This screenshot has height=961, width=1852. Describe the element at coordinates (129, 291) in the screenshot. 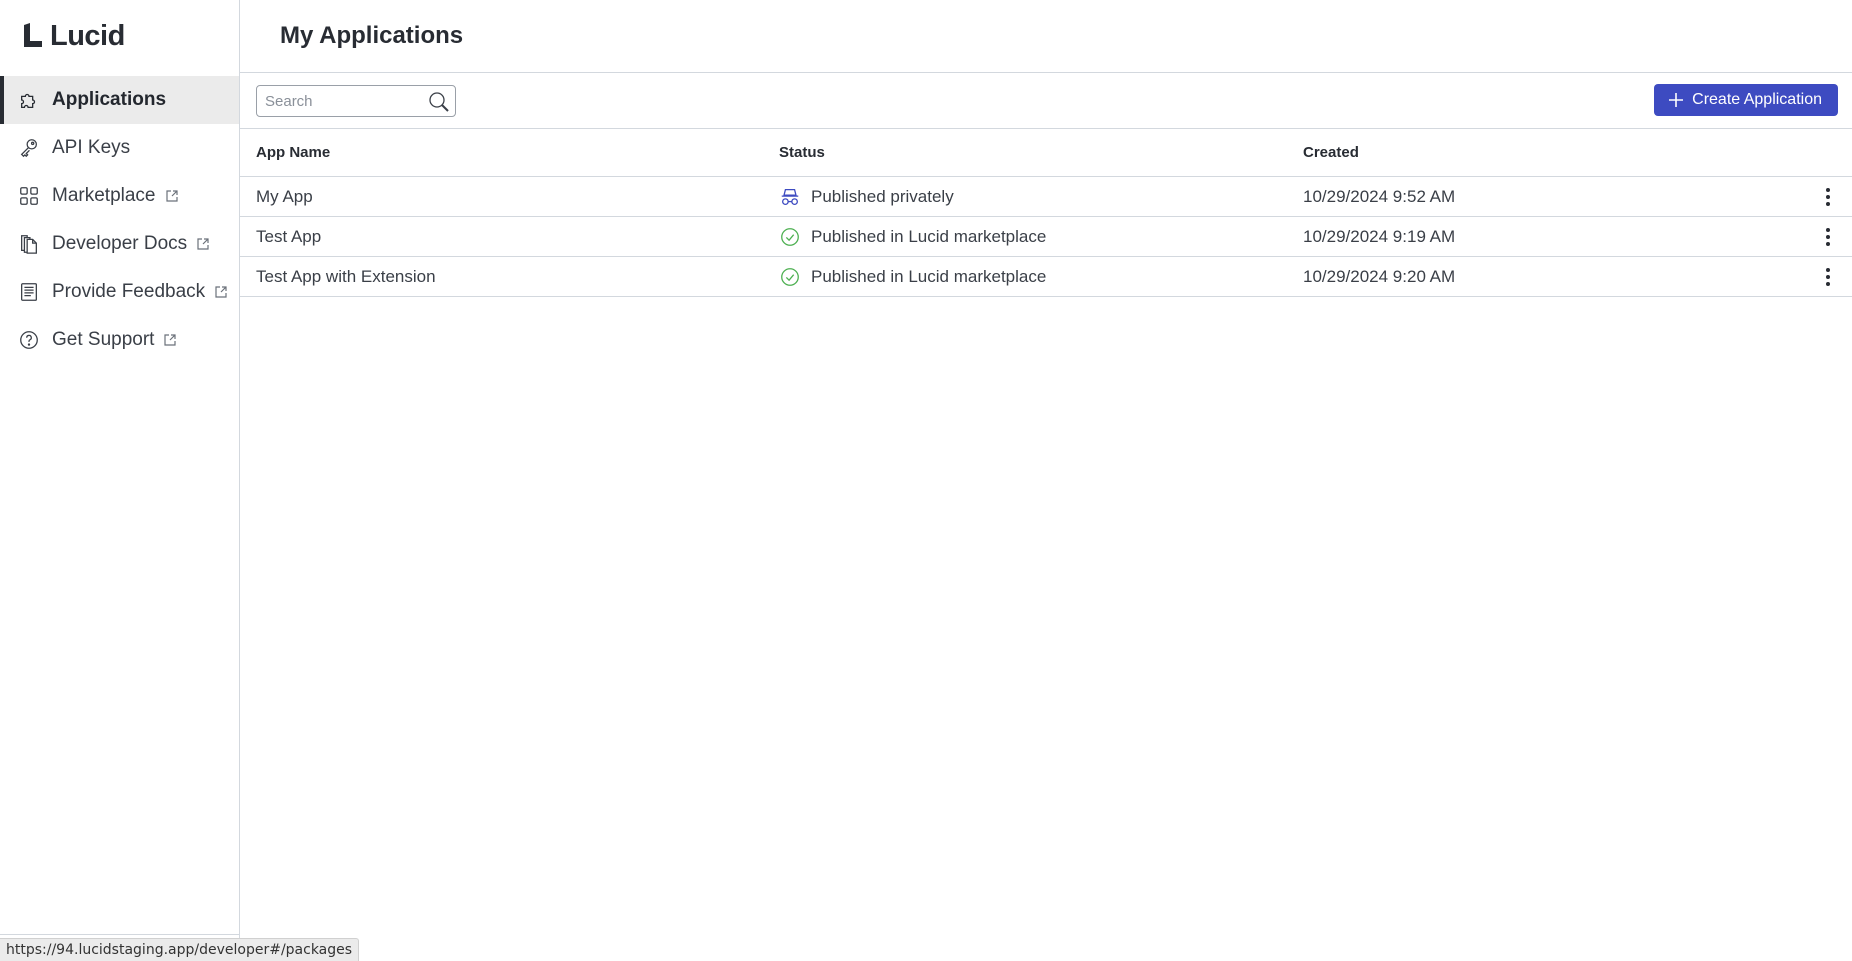

I see `sidebar-item-label: Provide Feedback` at that location.